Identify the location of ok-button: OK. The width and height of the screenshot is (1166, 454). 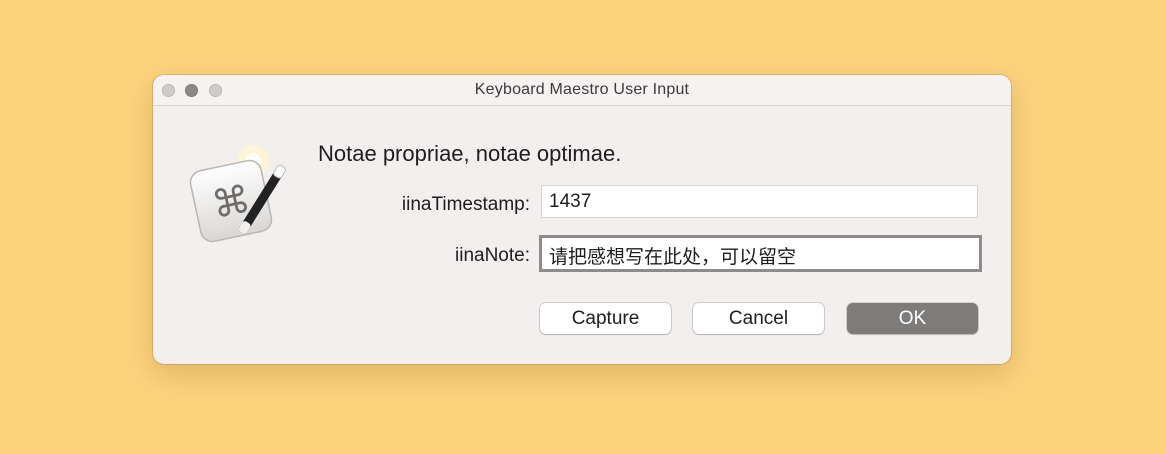
(912, 318).